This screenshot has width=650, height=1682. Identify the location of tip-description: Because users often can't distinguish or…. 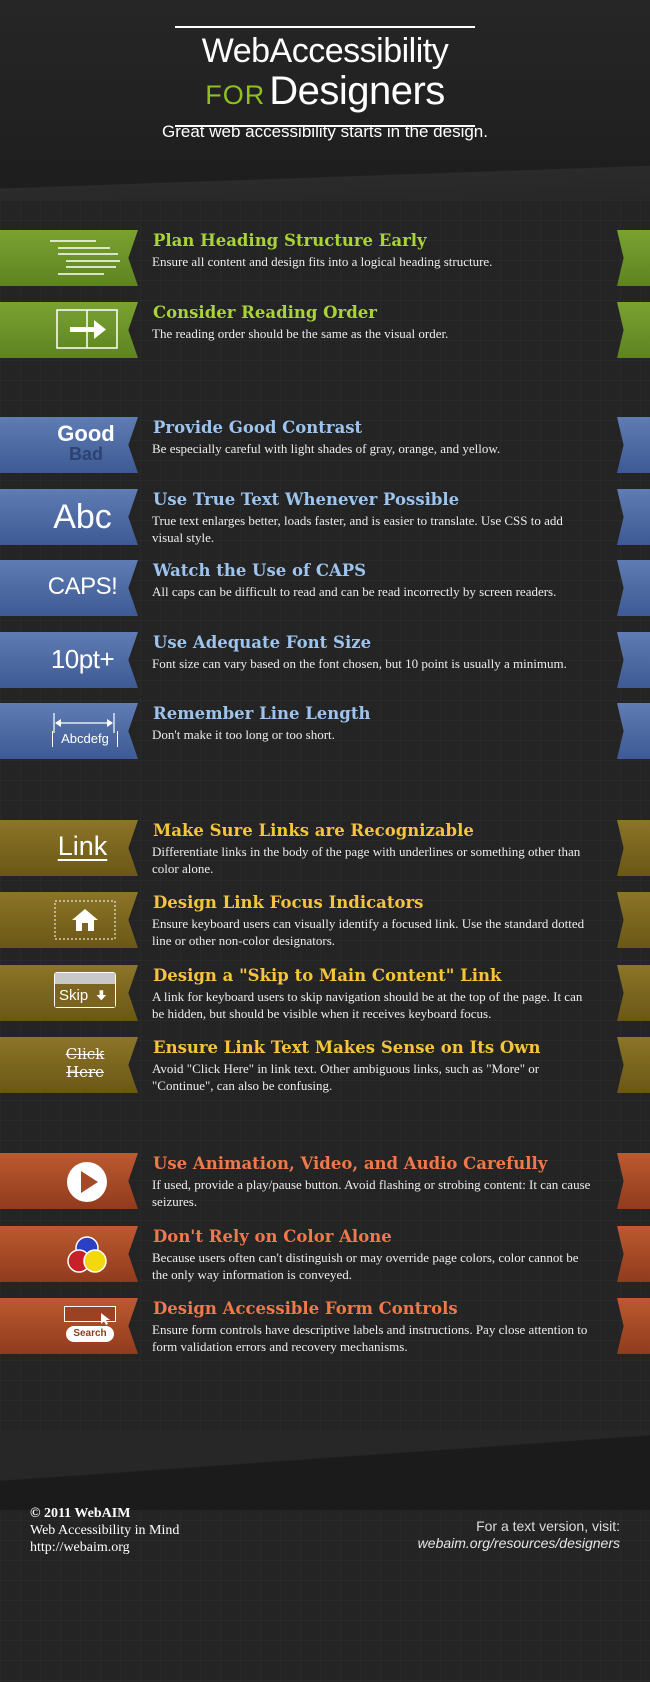
(365, 1266).